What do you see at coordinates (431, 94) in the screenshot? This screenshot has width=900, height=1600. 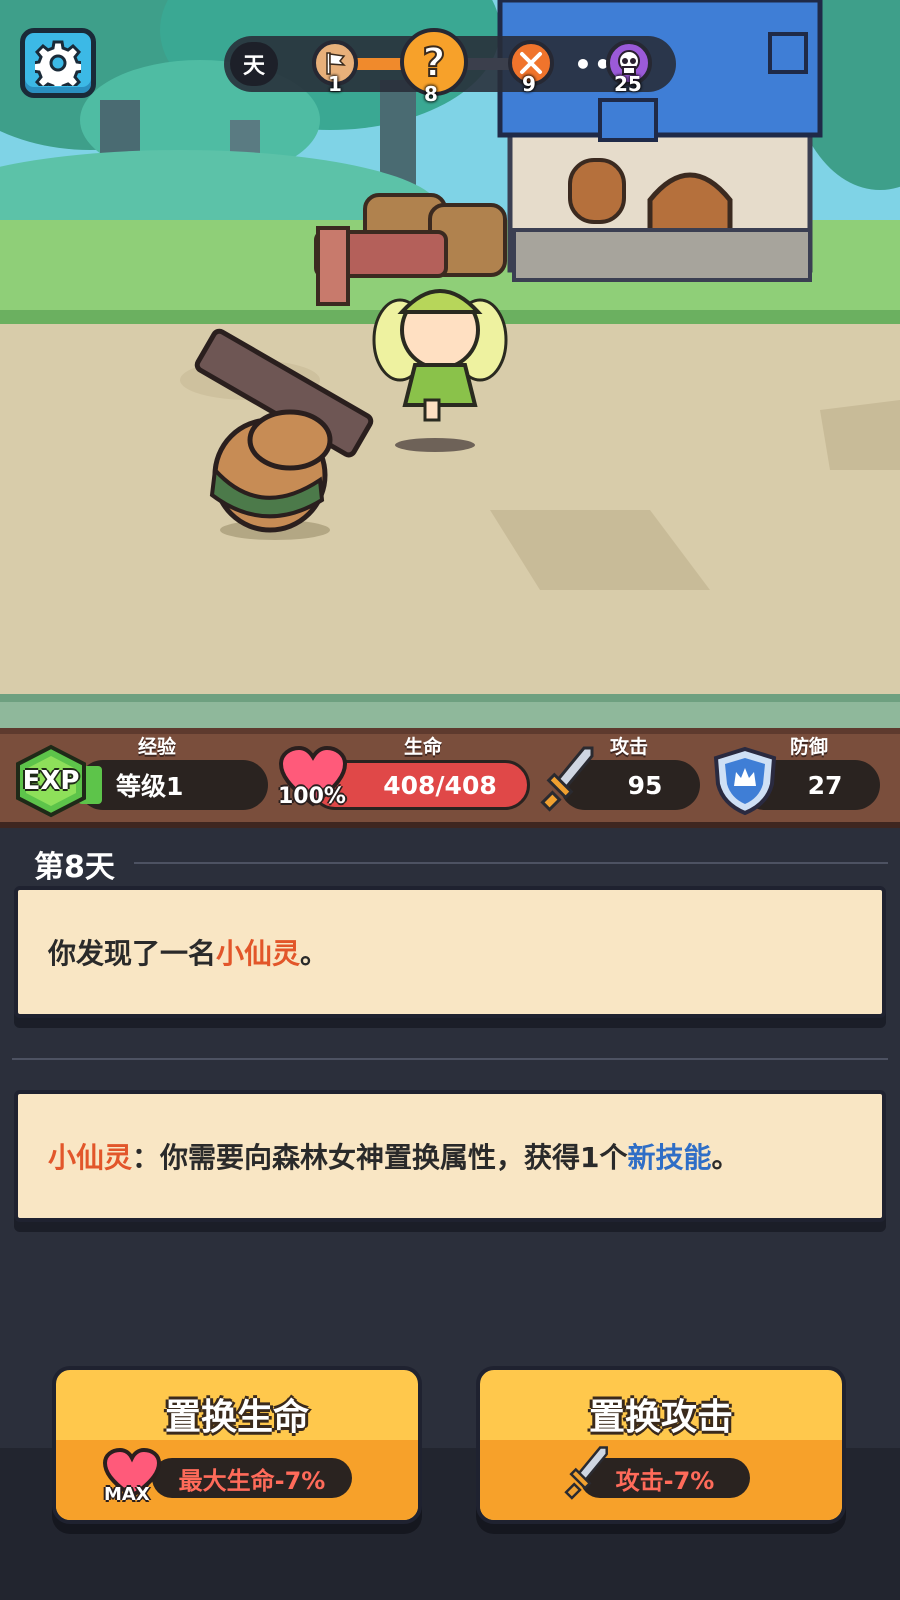 I see `node-question-number: 8` at bounding box center [431, 94].